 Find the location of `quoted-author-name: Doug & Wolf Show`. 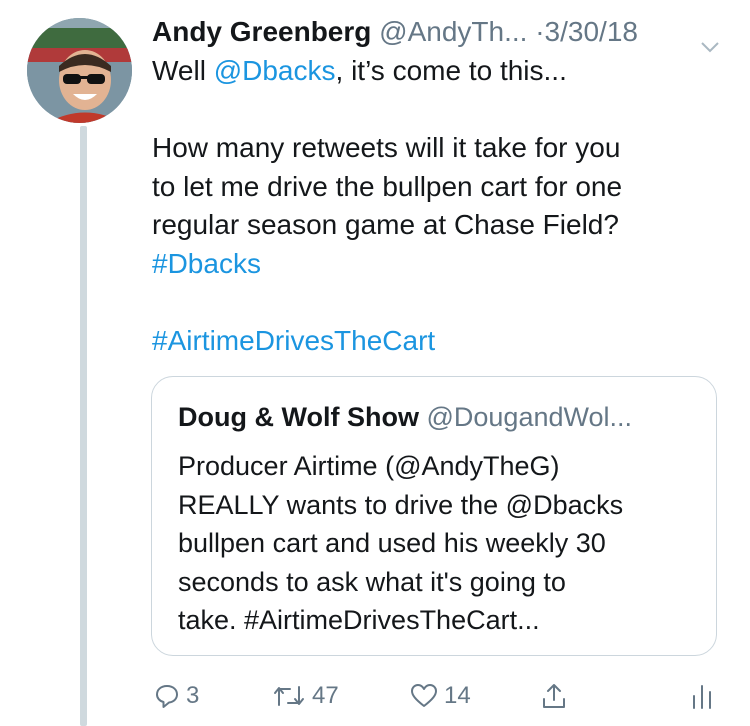

quoted-author-name: Doug & Wolf Show is located at coordinates (298, 417).